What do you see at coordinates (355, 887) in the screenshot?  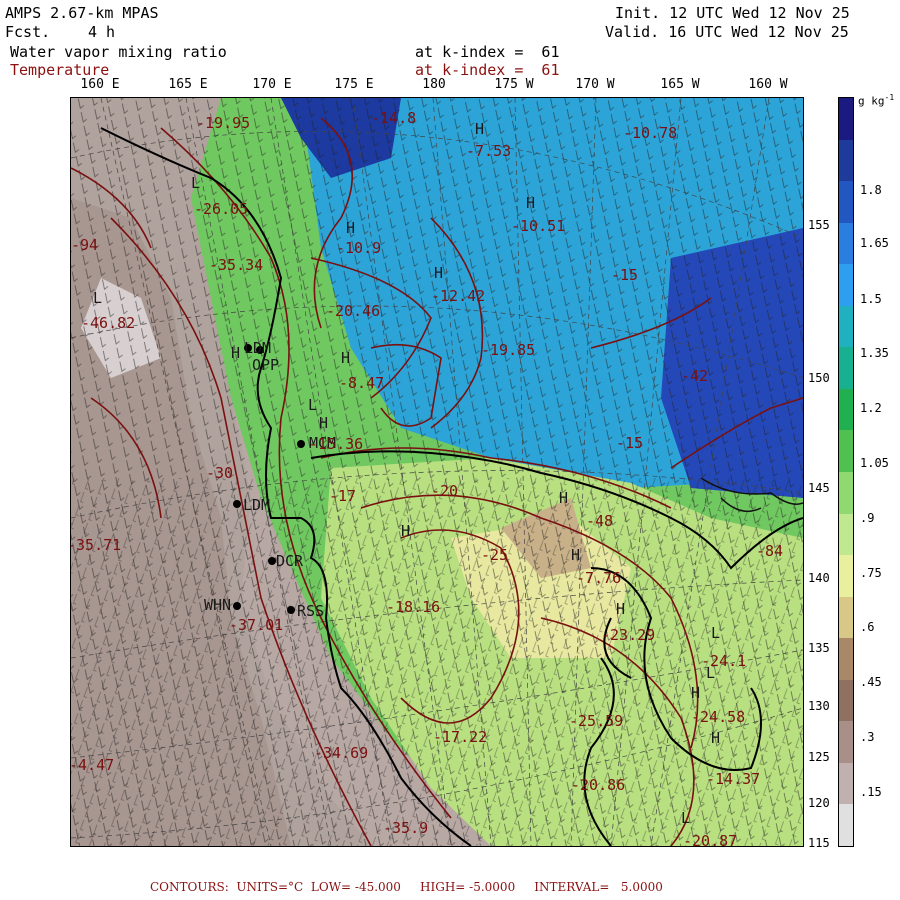 I see `footer-low: LOW= -45.000` at bounding box center [355, 887].